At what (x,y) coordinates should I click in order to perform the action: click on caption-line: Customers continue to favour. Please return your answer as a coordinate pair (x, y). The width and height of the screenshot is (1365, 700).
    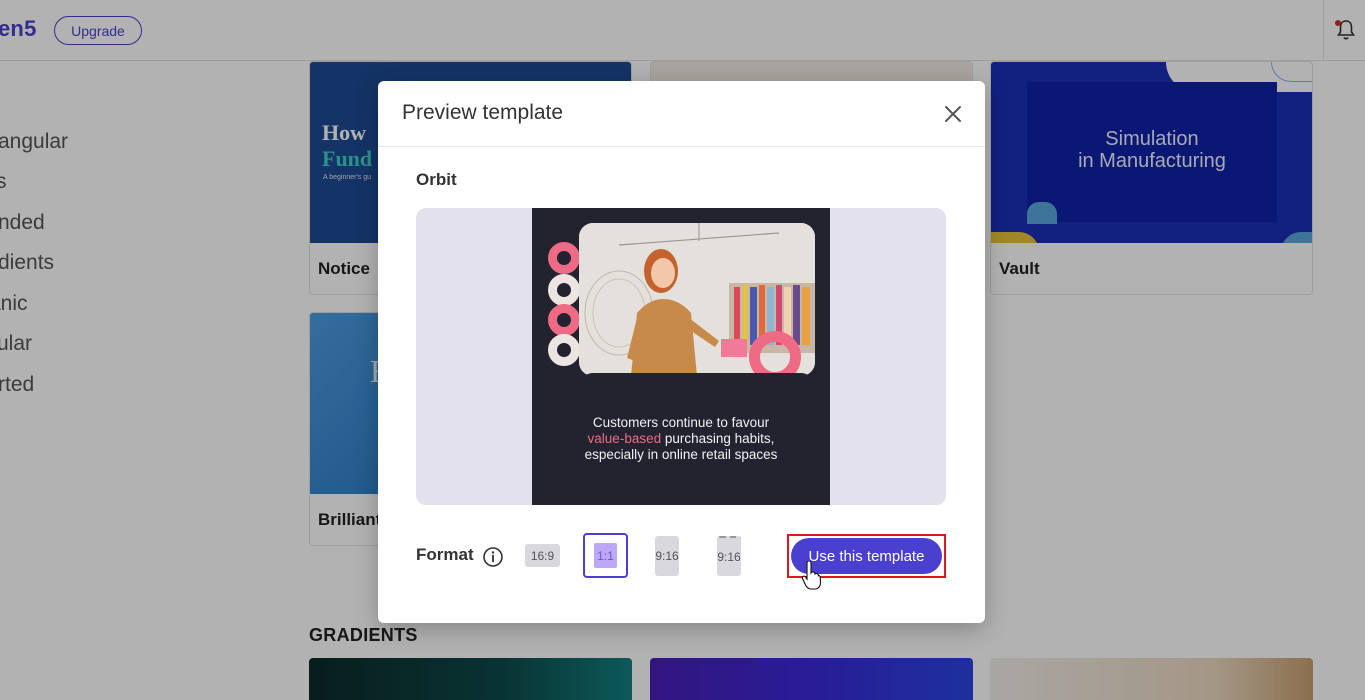
    Looking at the image, I should click on (681, 422).